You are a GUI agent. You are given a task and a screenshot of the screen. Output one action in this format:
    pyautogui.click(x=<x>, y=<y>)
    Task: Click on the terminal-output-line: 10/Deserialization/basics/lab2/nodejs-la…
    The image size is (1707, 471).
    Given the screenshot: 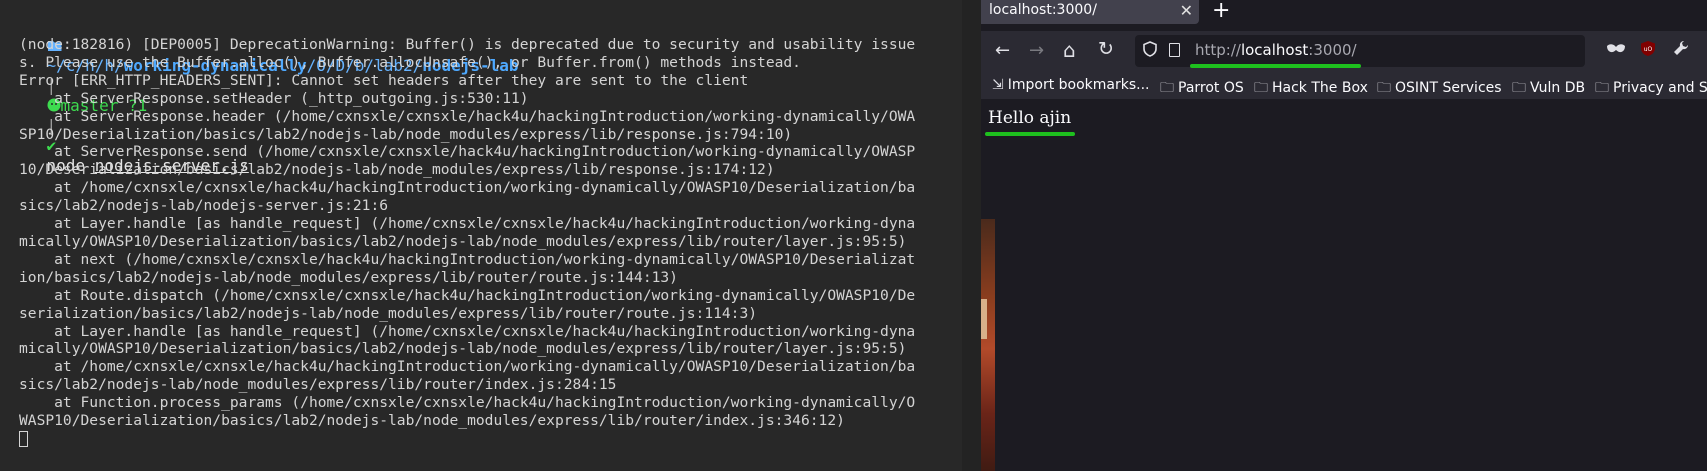 What is the action you would take?
    pyautogui.click(x=397, y=170)
    